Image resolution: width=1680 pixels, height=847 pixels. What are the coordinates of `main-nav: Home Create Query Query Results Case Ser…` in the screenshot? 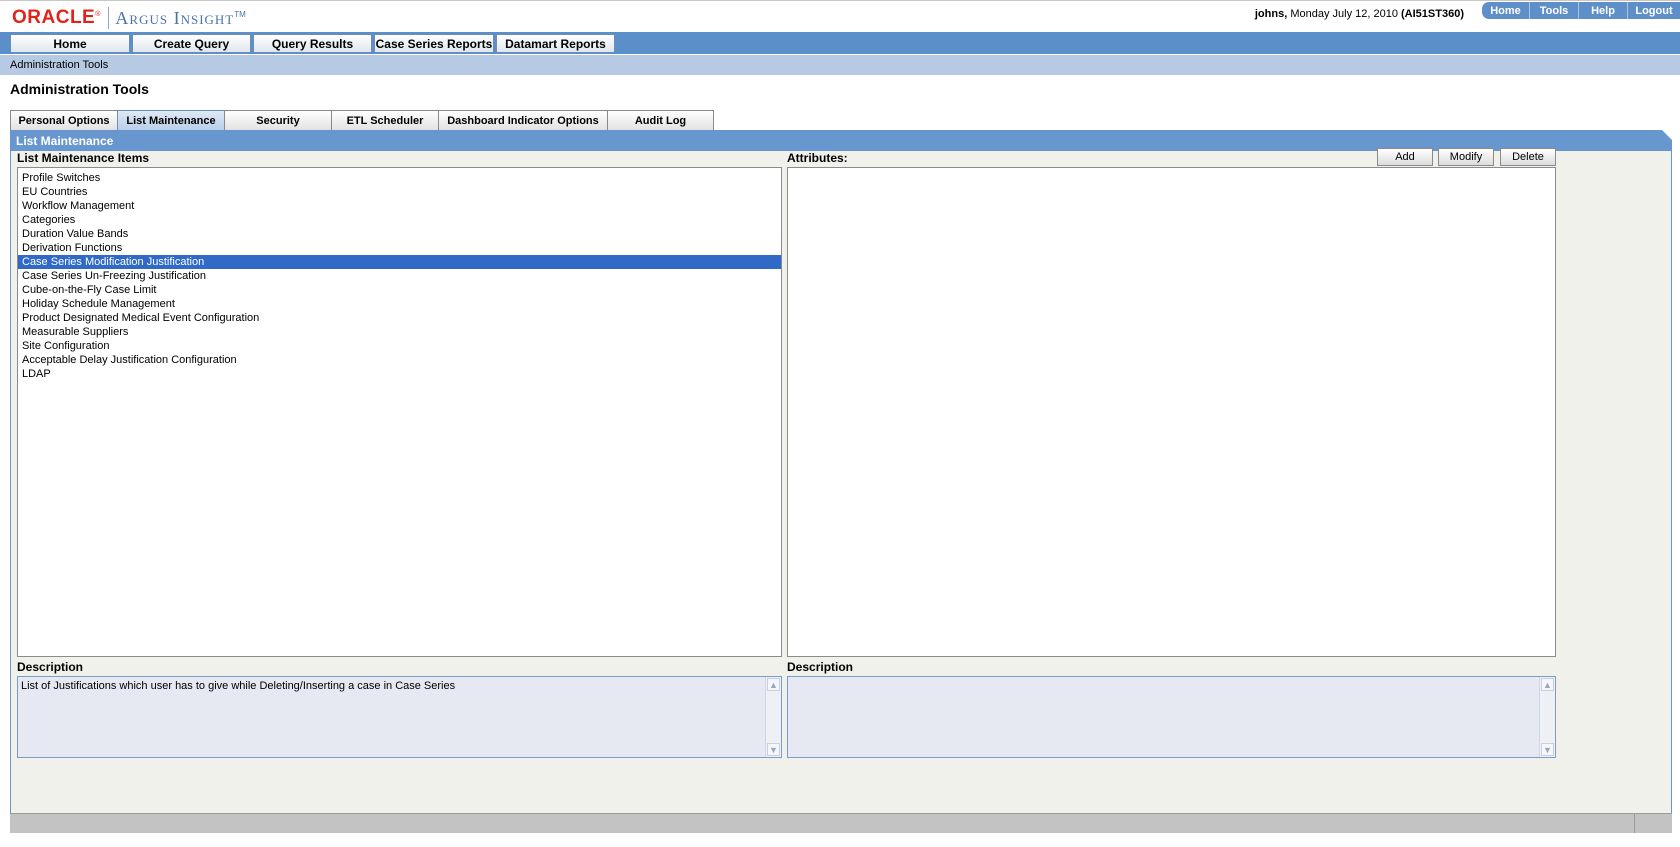 It's located at (840, 43).